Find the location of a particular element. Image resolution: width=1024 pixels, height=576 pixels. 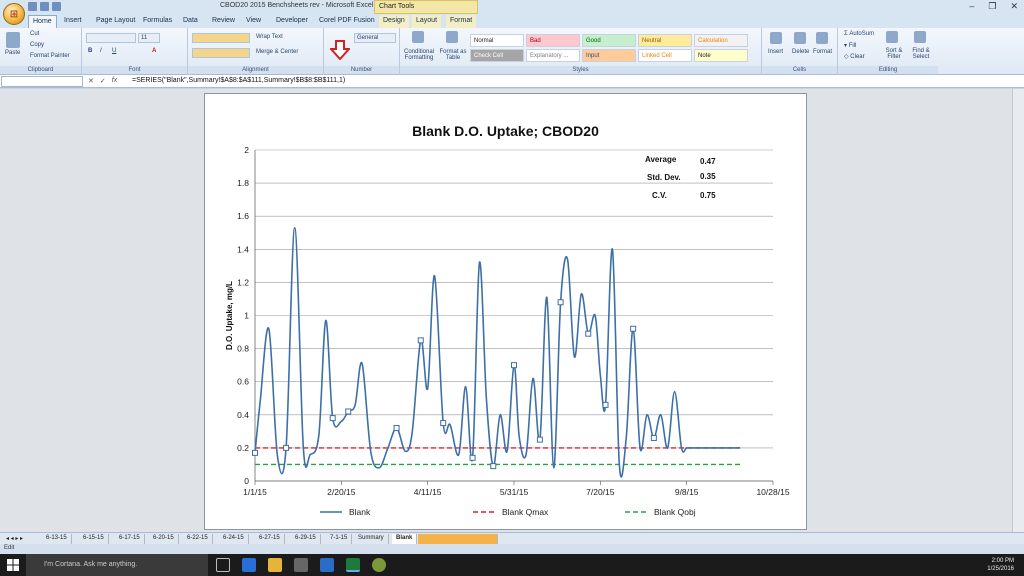

copy-button: Copy is located at coordinates (37, 45).